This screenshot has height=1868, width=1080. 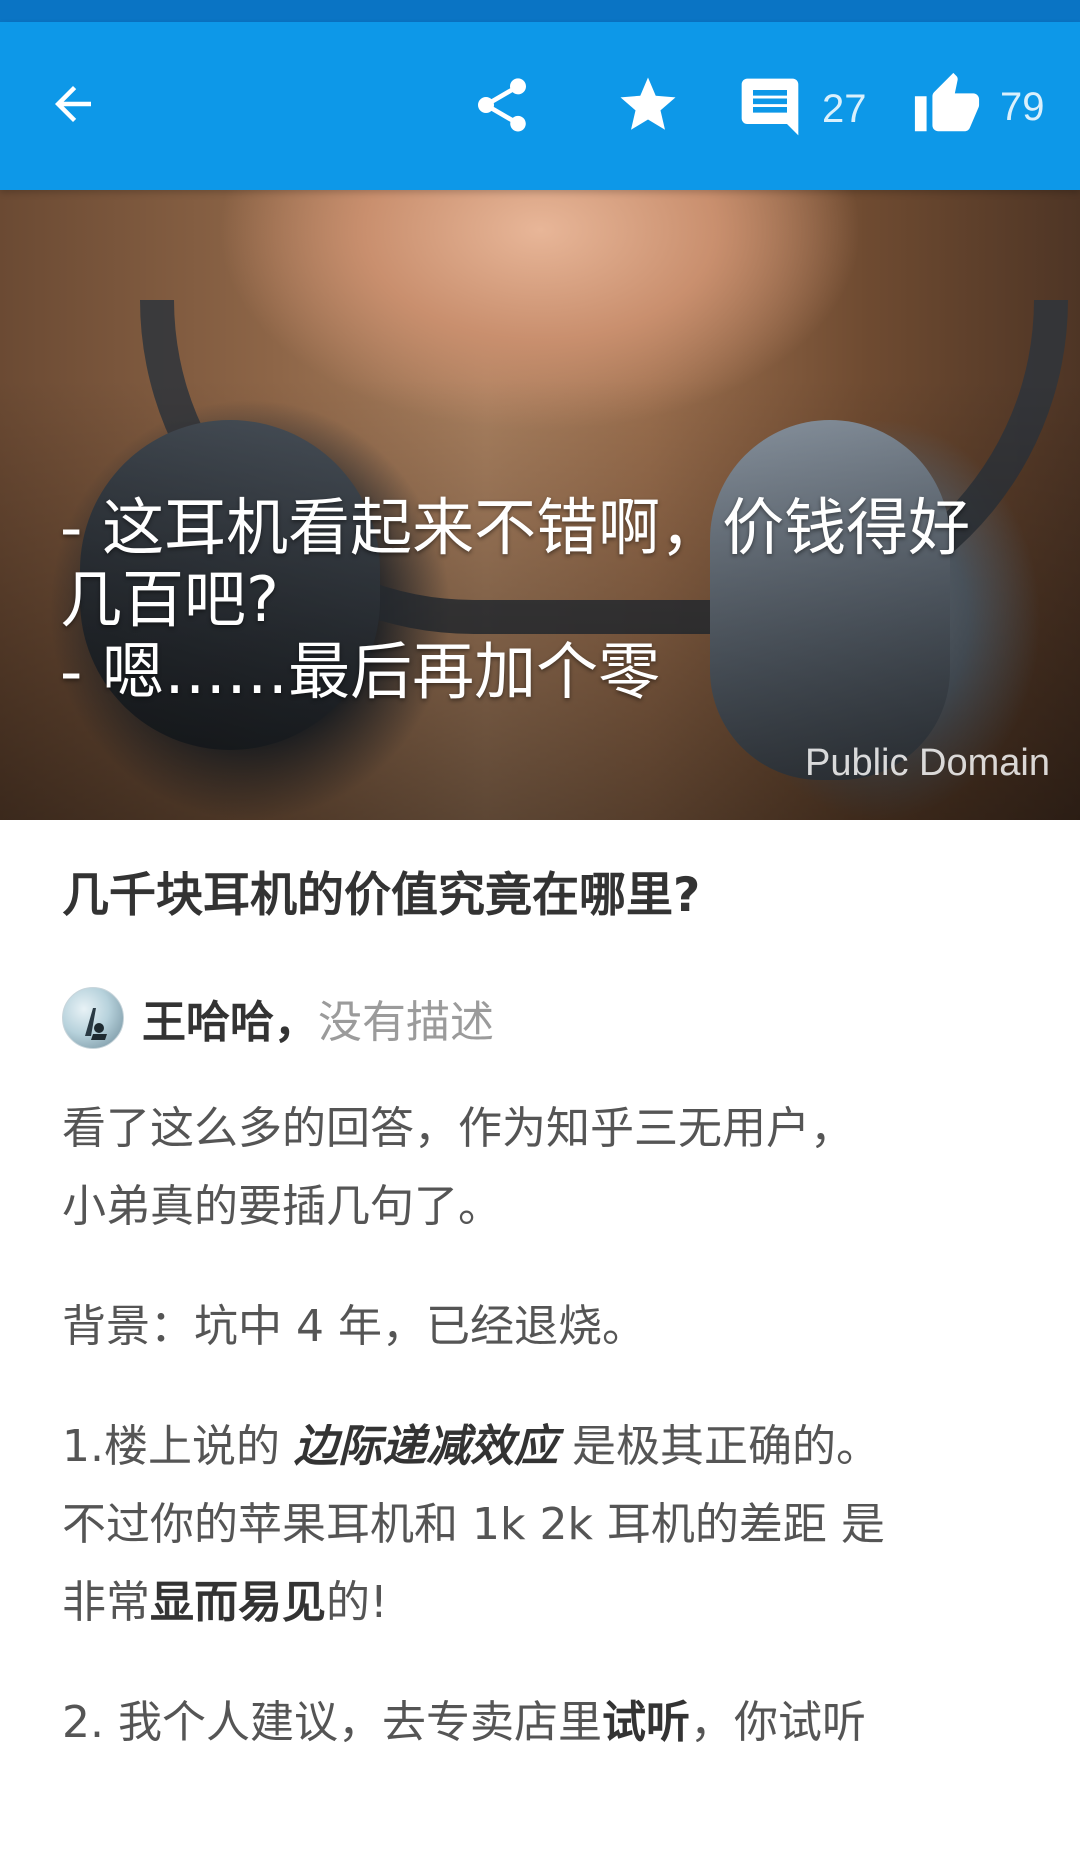 I want to click on paragraph: 2. 我个人建议，去专卖店里试听，你试听, so click(x=464, y=1722).